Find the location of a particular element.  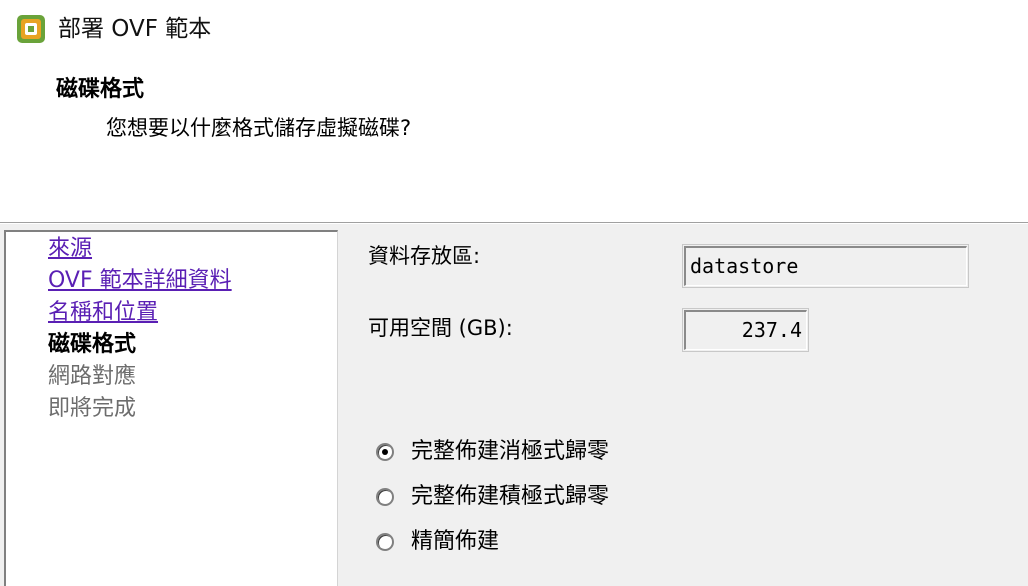

option-label: 完整佈建積極式歸零 is located at coordinates (510, 496).